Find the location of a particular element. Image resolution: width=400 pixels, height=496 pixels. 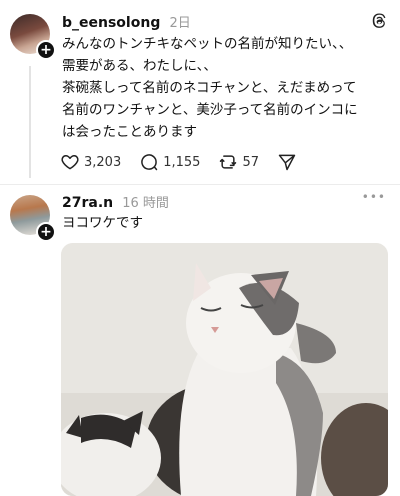

username: 27ra.n is located at coordinates (87, 203).